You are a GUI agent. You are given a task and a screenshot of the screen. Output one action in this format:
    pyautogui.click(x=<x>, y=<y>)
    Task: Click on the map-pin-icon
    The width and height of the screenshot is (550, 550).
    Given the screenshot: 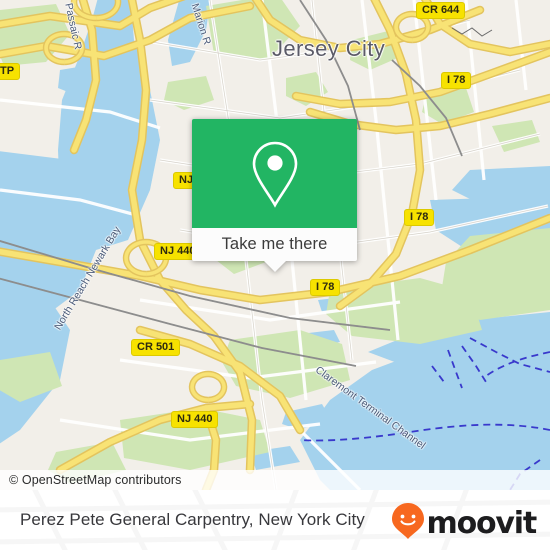 What is the action you would take?
    pyautogui.click(x=275, y=174)
    